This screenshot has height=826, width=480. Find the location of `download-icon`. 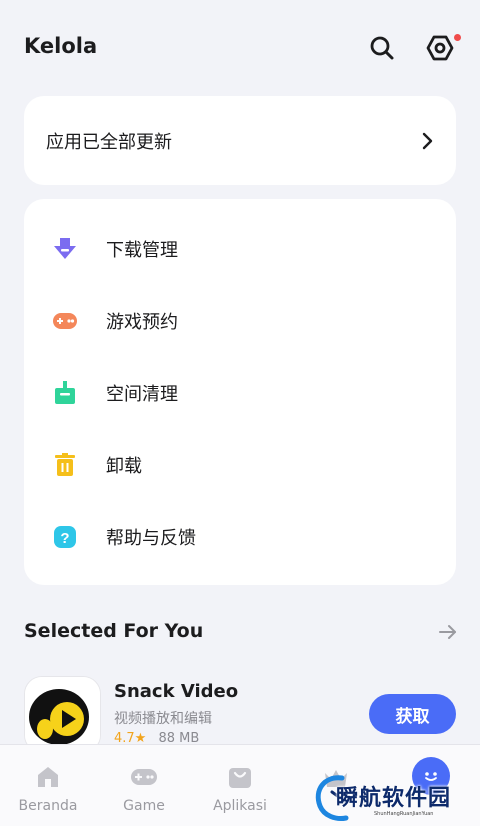

download-icon is located at coordinates (65, 249).